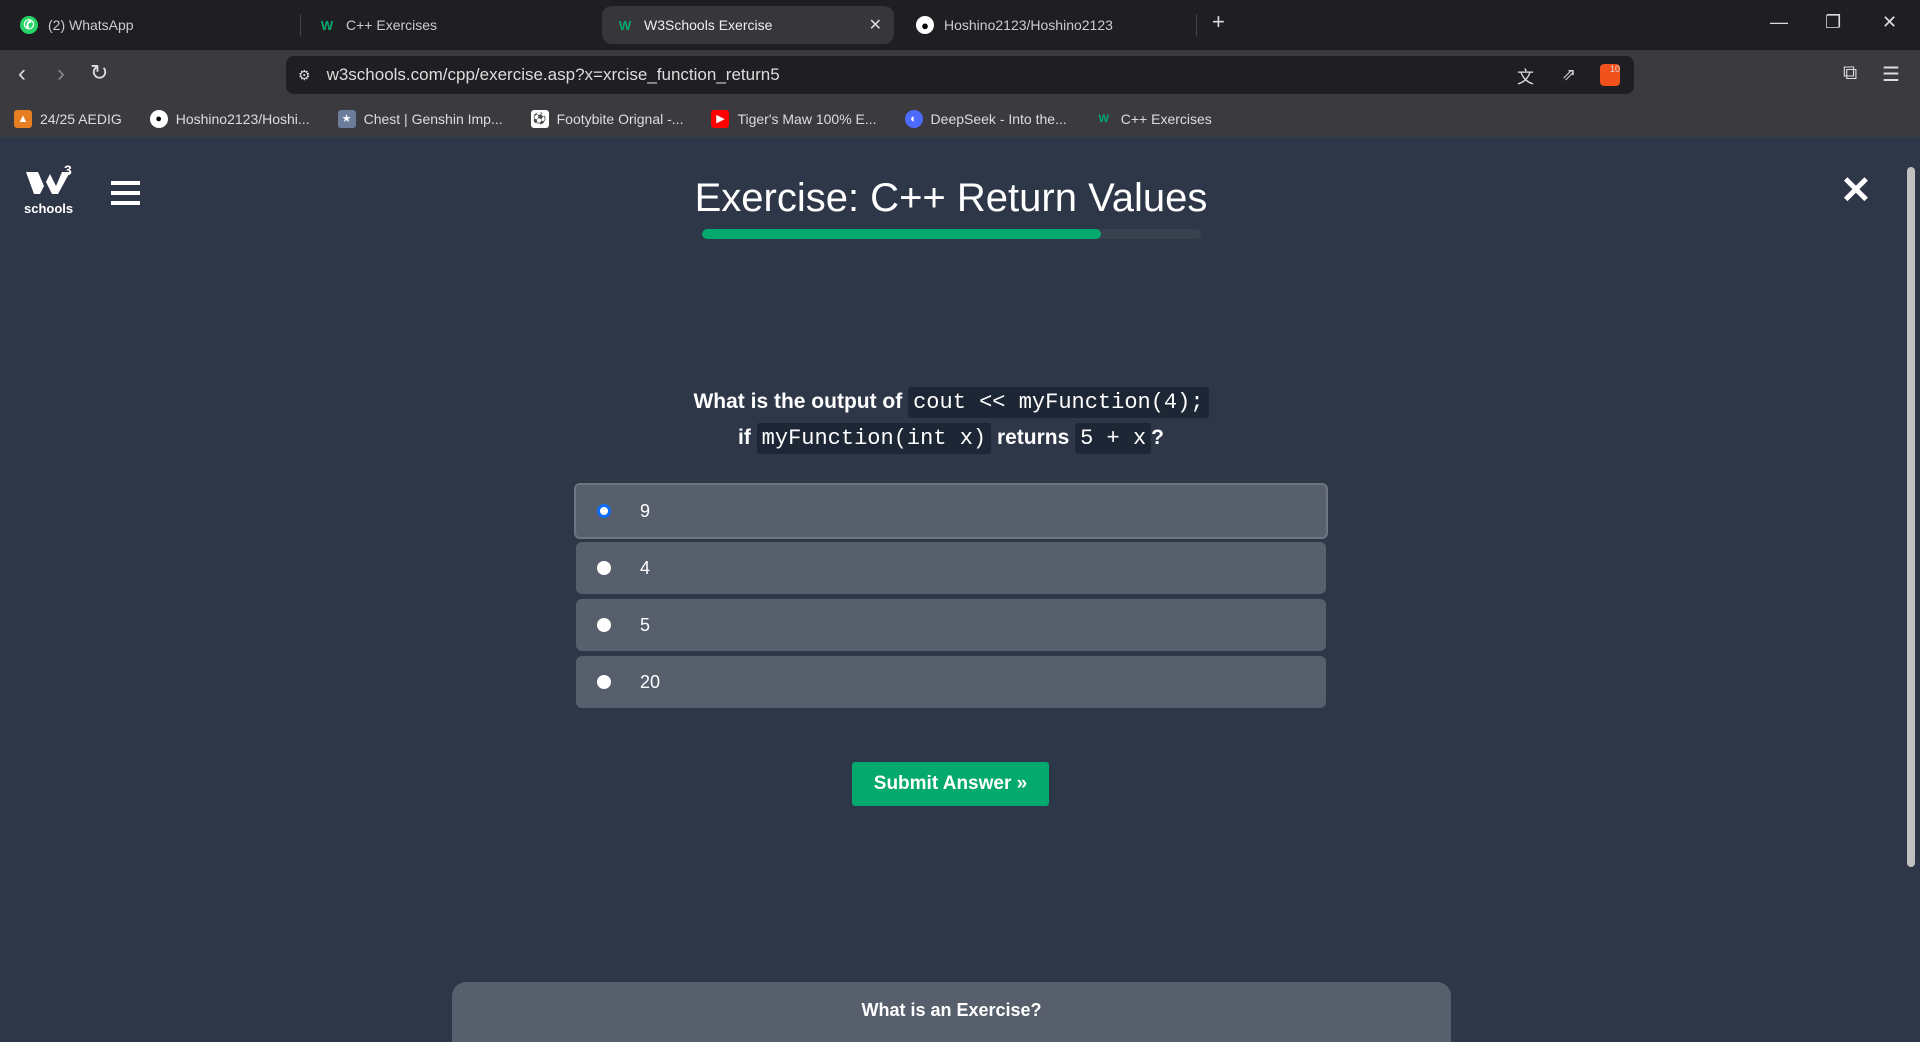 The image size is (1920, 1042). I want to click on answer-option: 9, so click(951, 511).